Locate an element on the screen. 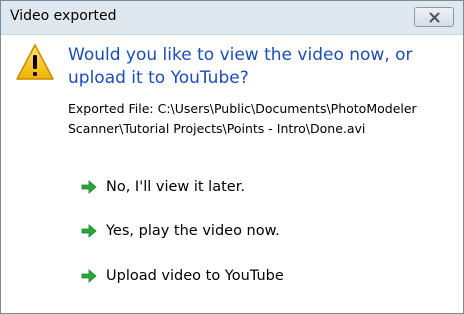 The image size is (464, 314). close-icon is located at coordinates (434, 17).